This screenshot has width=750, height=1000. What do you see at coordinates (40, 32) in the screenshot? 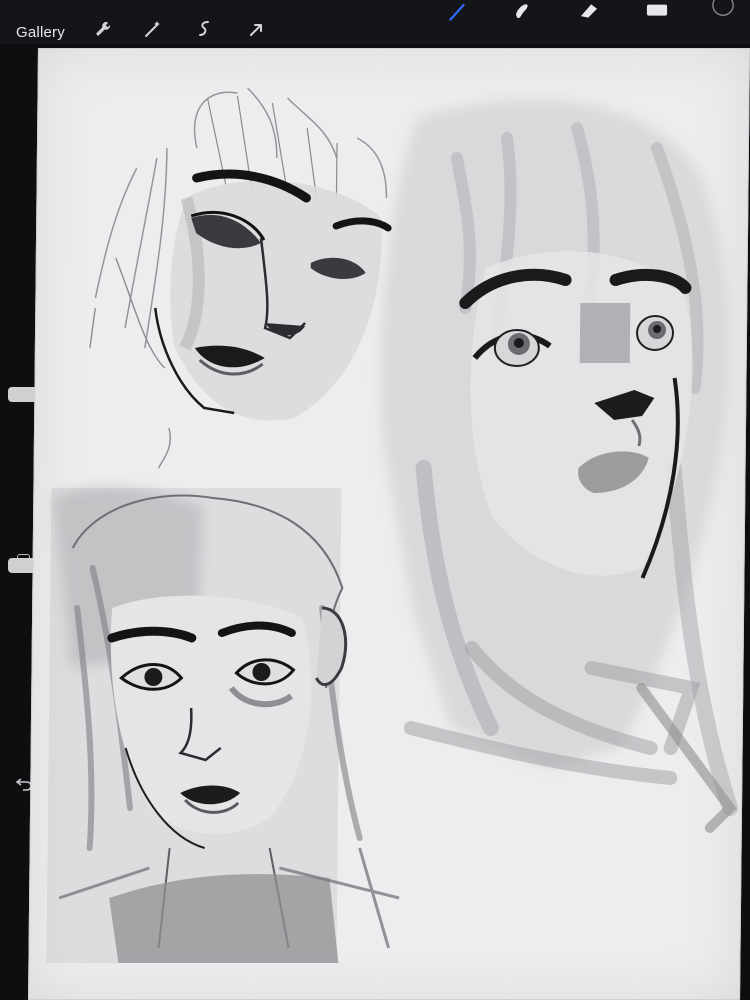
I see `gallery-button: Gallery` at bounding box center [40, 32].